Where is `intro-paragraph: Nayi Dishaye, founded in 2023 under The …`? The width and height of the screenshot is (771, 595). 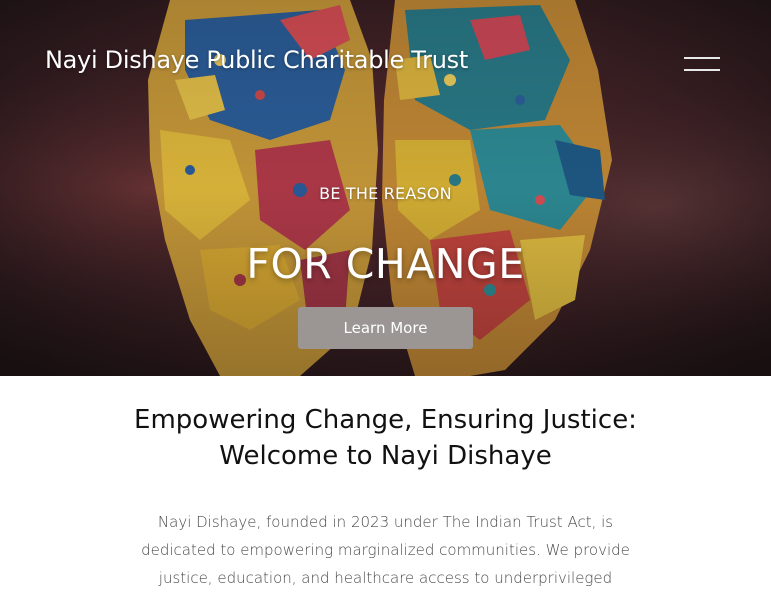
intro-paragraph: Nayi Dishaye, founded in 2023 under The … is located at coordinates (385, 550).